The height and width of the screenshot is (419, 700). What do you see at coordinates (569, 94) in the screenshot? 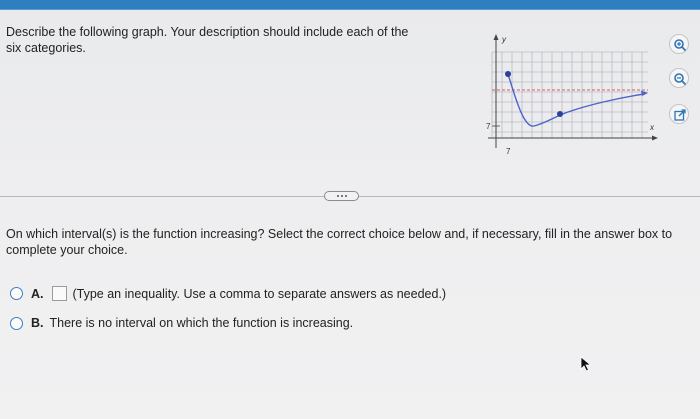
I see `graph-grid` at bounding box center [569, 94].